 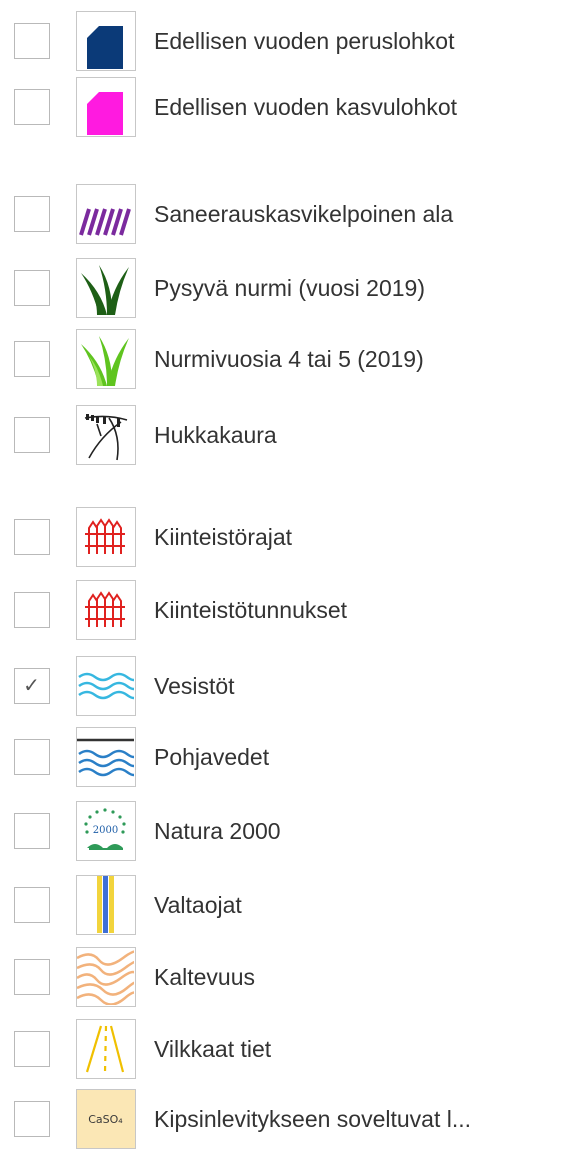 I want to click on layer-row-hukkakaura: Hukkakaura, so click(x=281, y=435).